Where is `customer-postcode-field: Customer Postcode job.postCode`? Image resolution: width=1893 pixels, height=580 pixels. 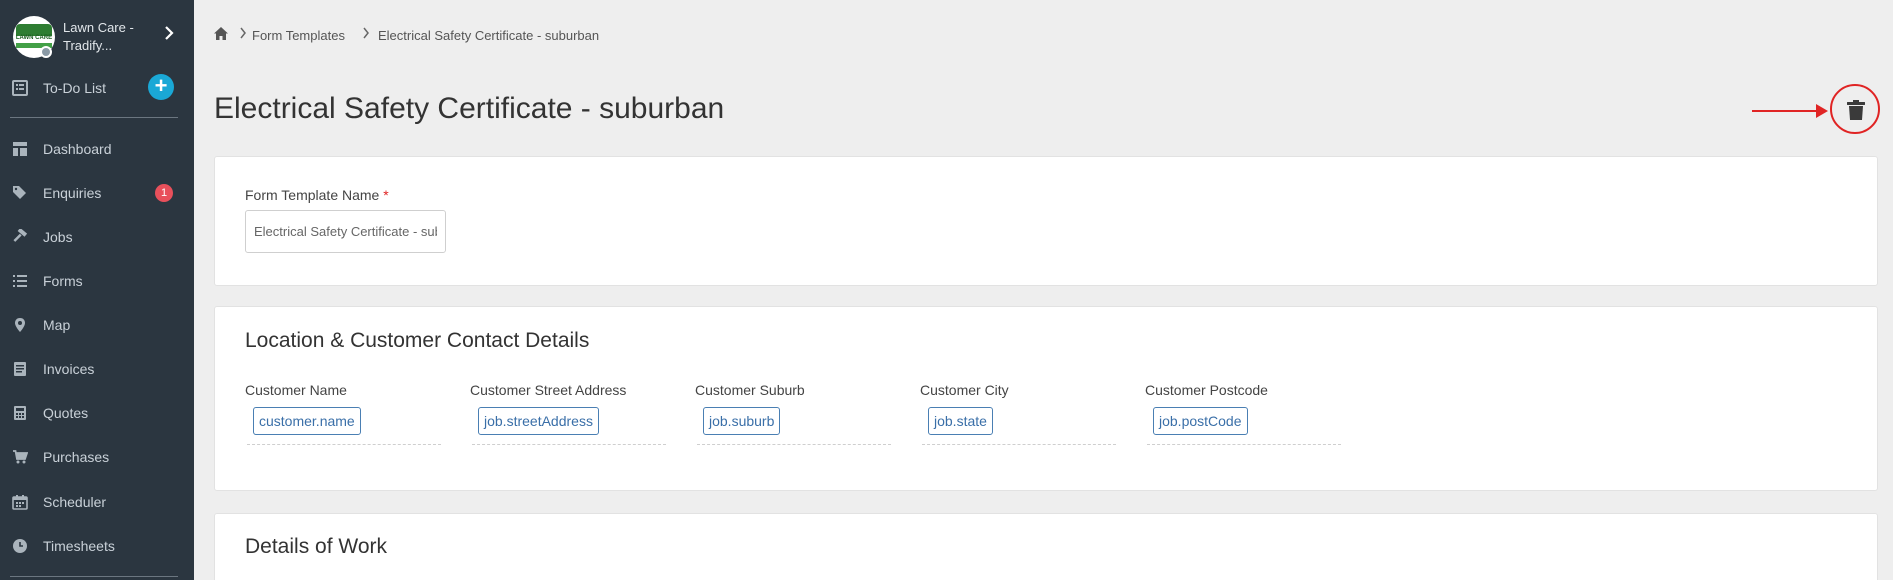
customer-postcode-field: Customer Postcode job.postCode is located at coordinates (1245, 417).